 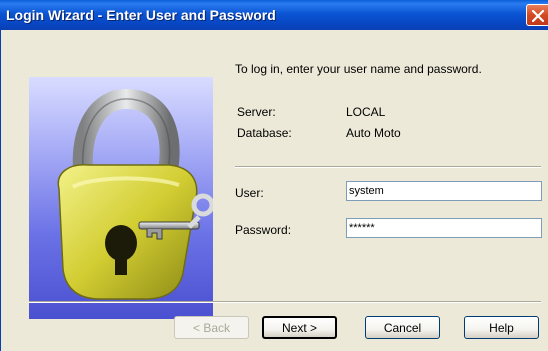 I want to click on cancel-button: Cancel, so click(x=402, y=327).